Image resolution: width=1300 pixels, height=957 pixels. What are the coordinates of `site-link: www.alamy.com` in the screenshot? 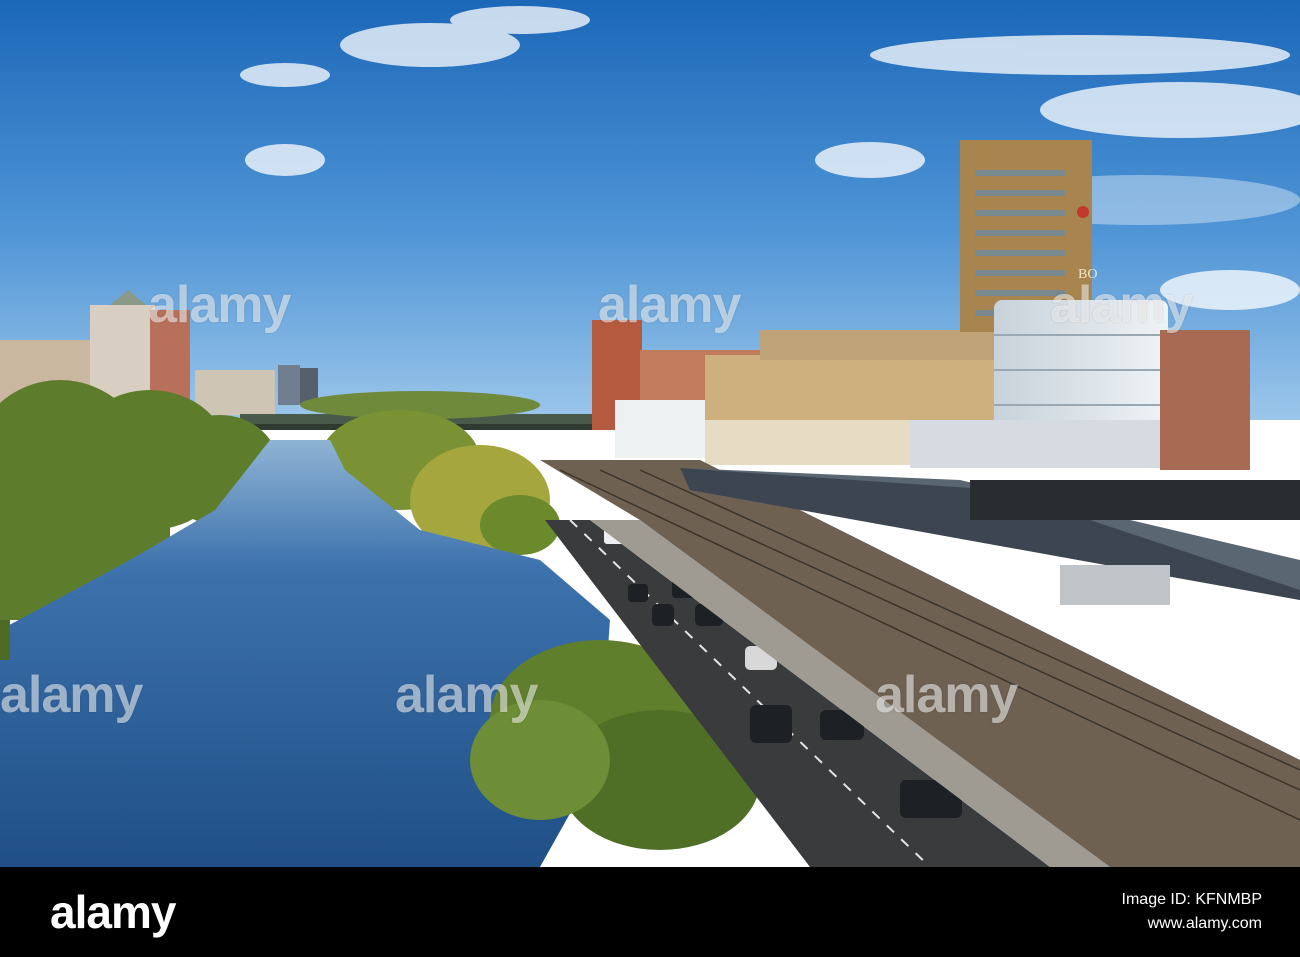 It's located at (1205, 923).